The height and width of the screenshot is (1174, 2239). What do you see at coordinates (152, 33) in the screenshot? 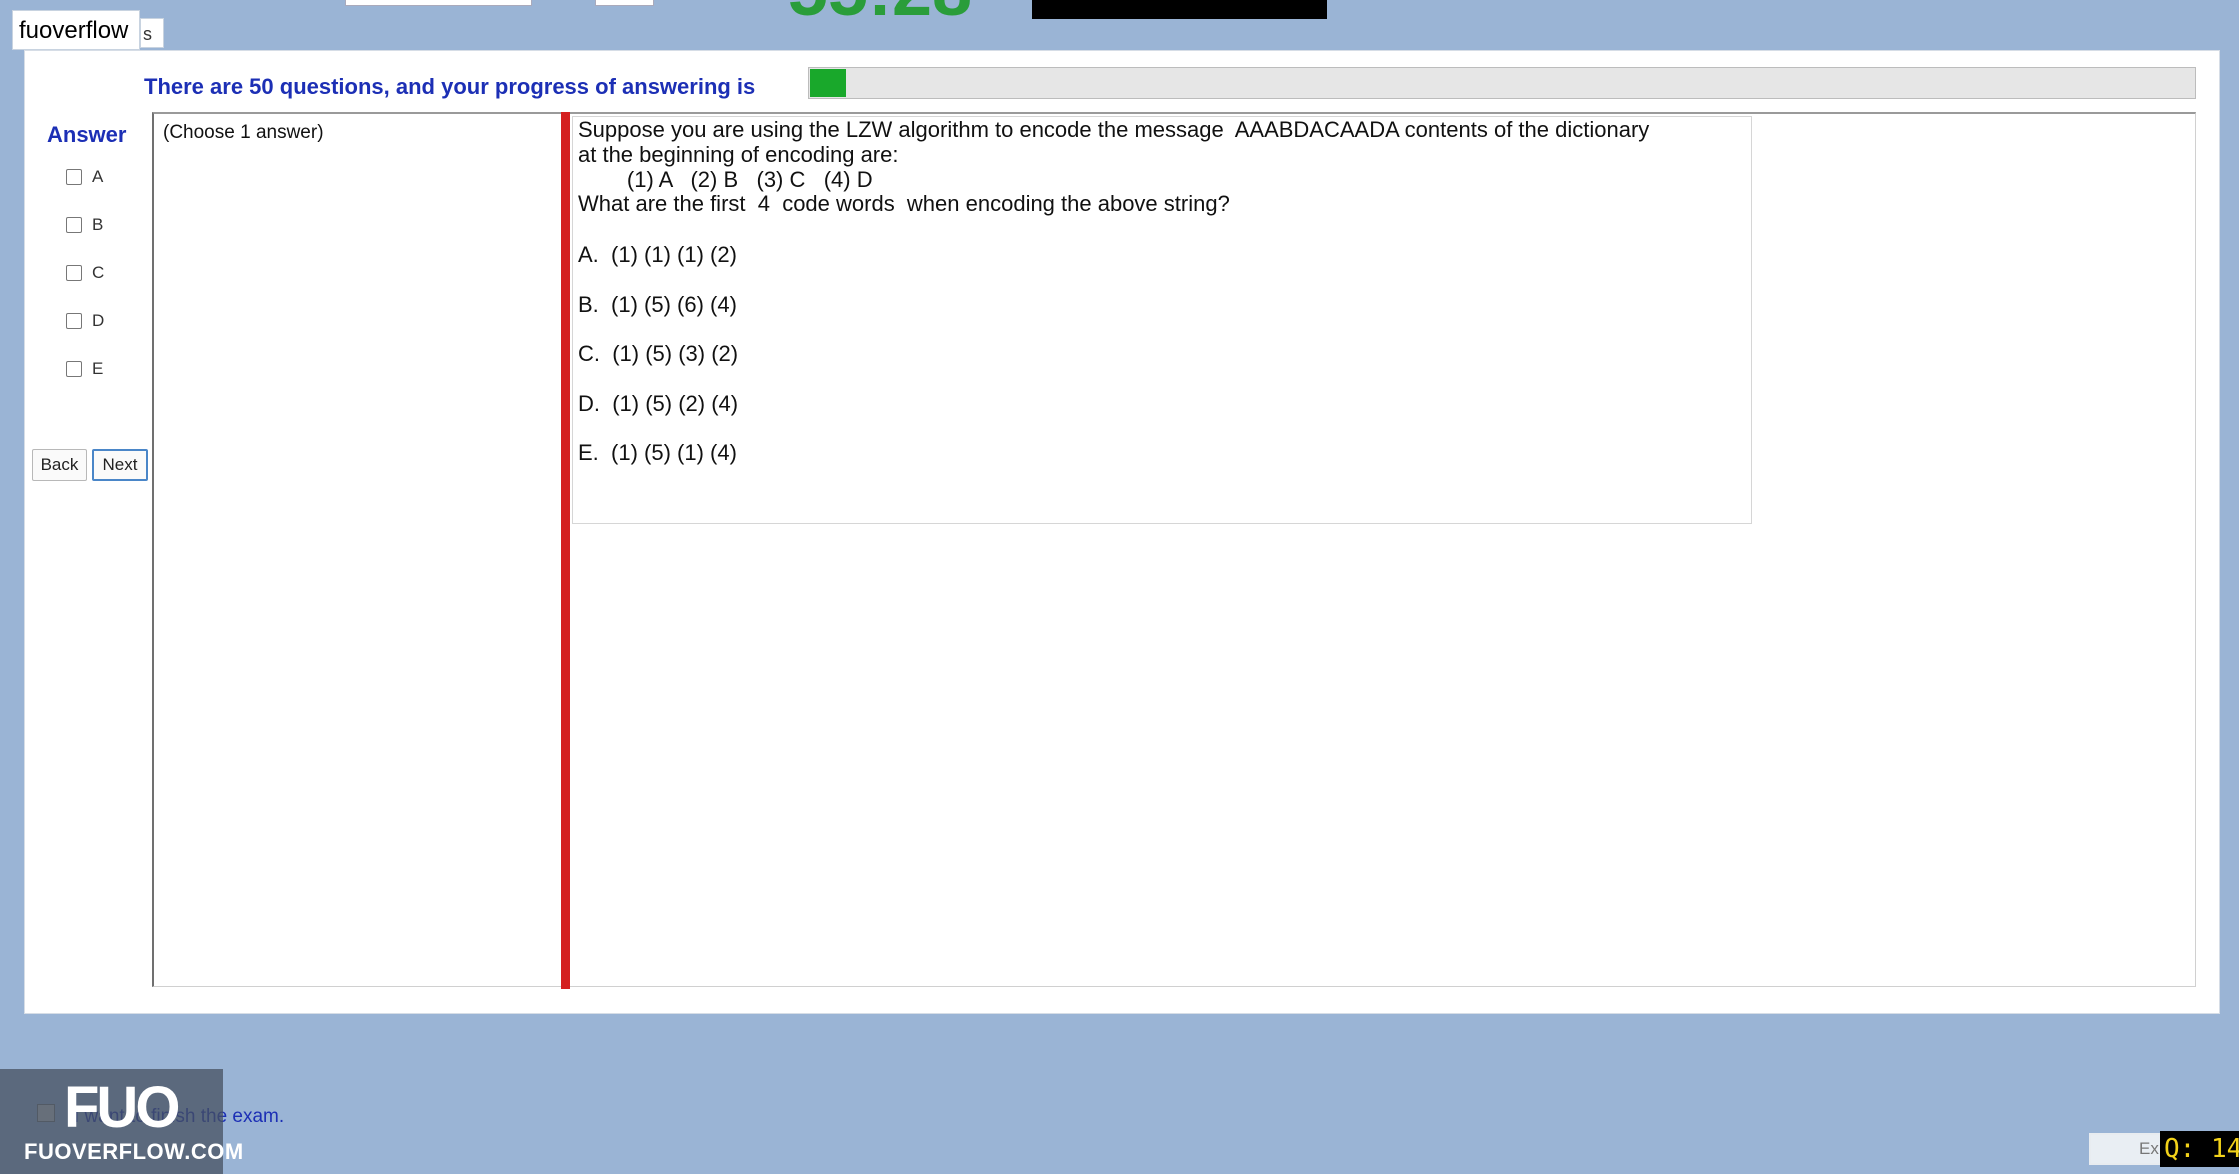
I see `hidden-tab: s` at bounding box center [152, 33].